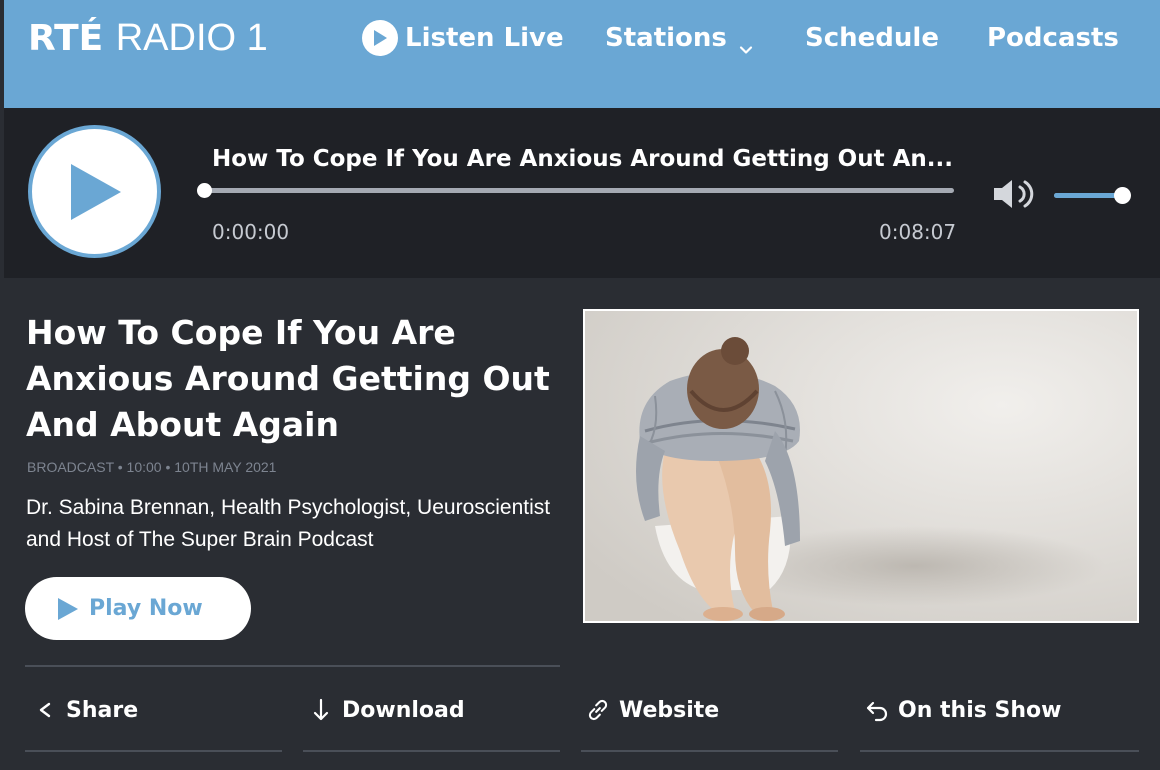 Image resolution: width=1160 pixels, height=770 pixels. I want to click on volume-slider, so click(1092, 195).